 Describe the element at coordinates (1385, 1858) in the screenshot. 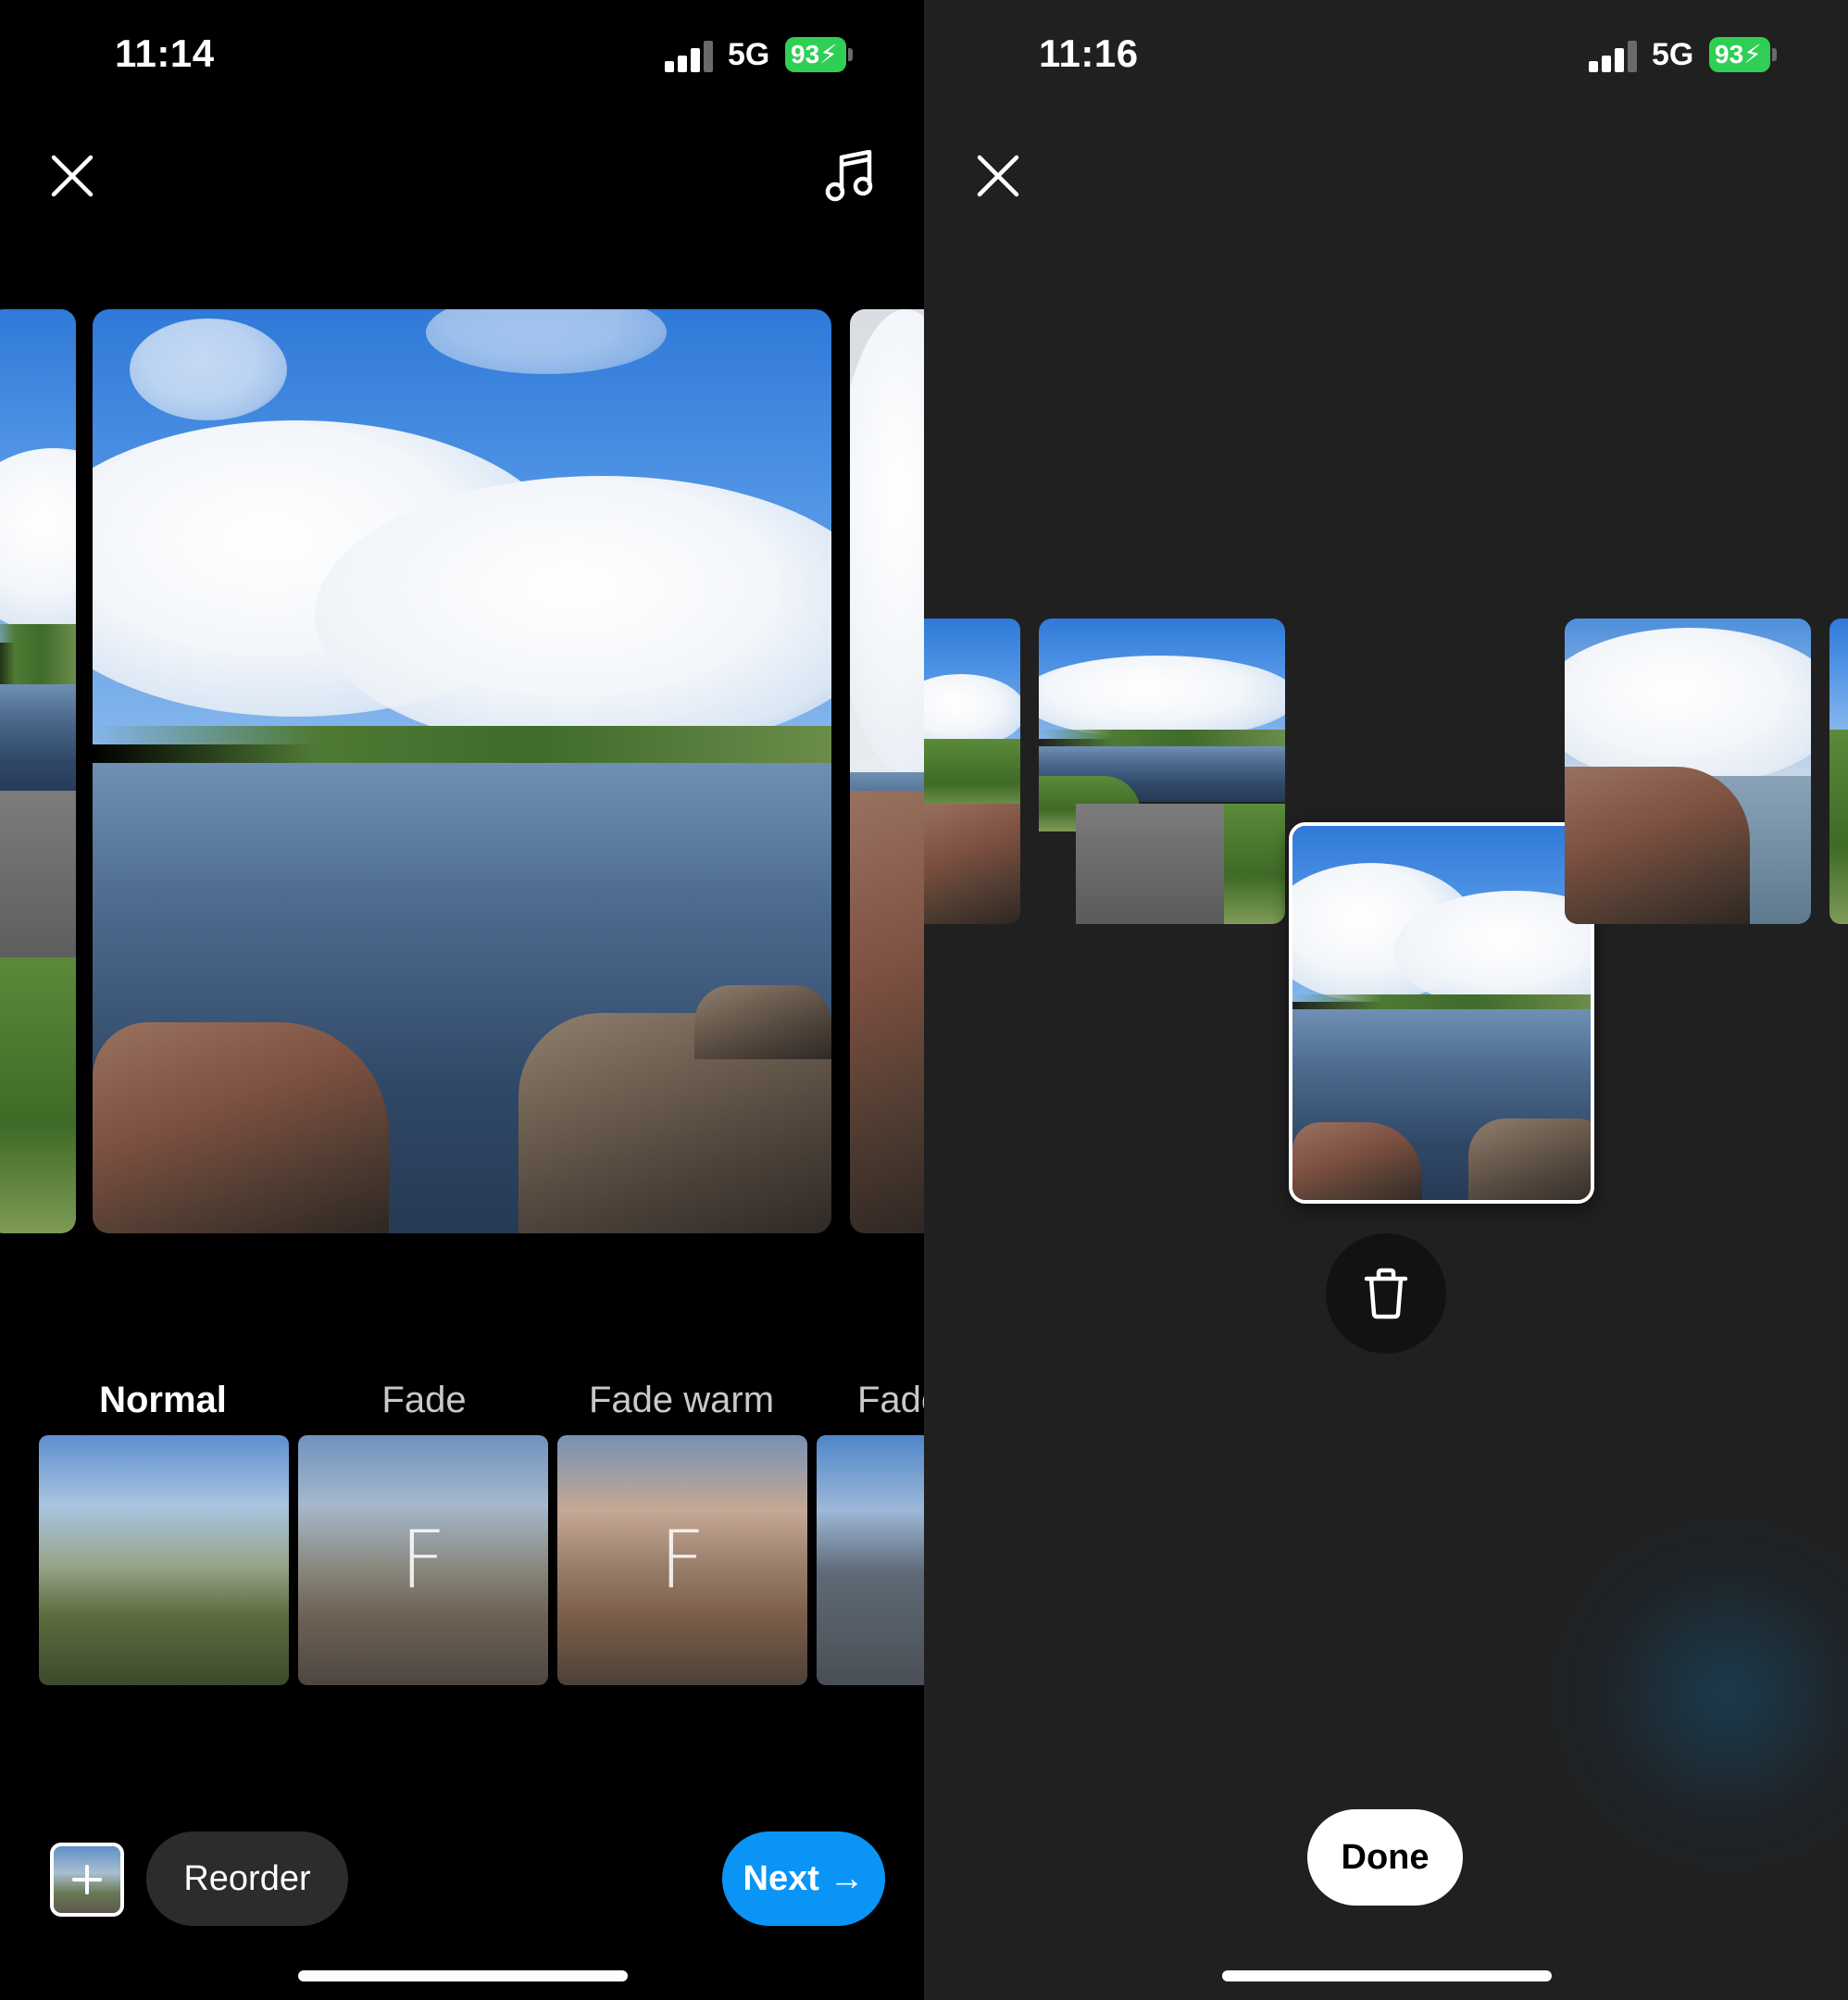

I see `done-button: Done` at that location.